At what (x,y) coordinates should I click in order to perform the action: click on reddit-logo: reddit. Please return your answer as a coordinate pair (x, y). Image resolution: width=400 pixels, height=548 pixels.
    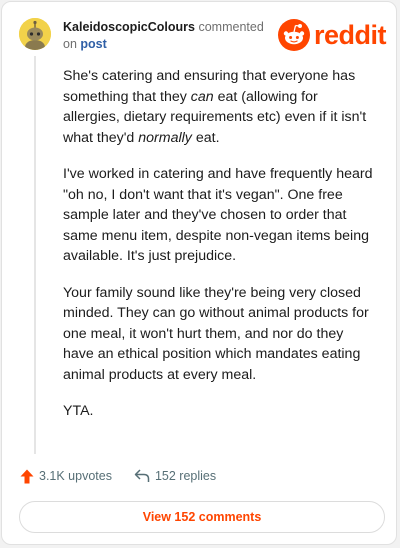
    Looking at the image, I should click on (332, 35).